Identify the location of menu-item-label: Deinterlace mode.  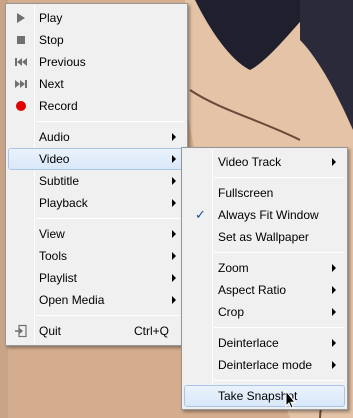
(265, 365).